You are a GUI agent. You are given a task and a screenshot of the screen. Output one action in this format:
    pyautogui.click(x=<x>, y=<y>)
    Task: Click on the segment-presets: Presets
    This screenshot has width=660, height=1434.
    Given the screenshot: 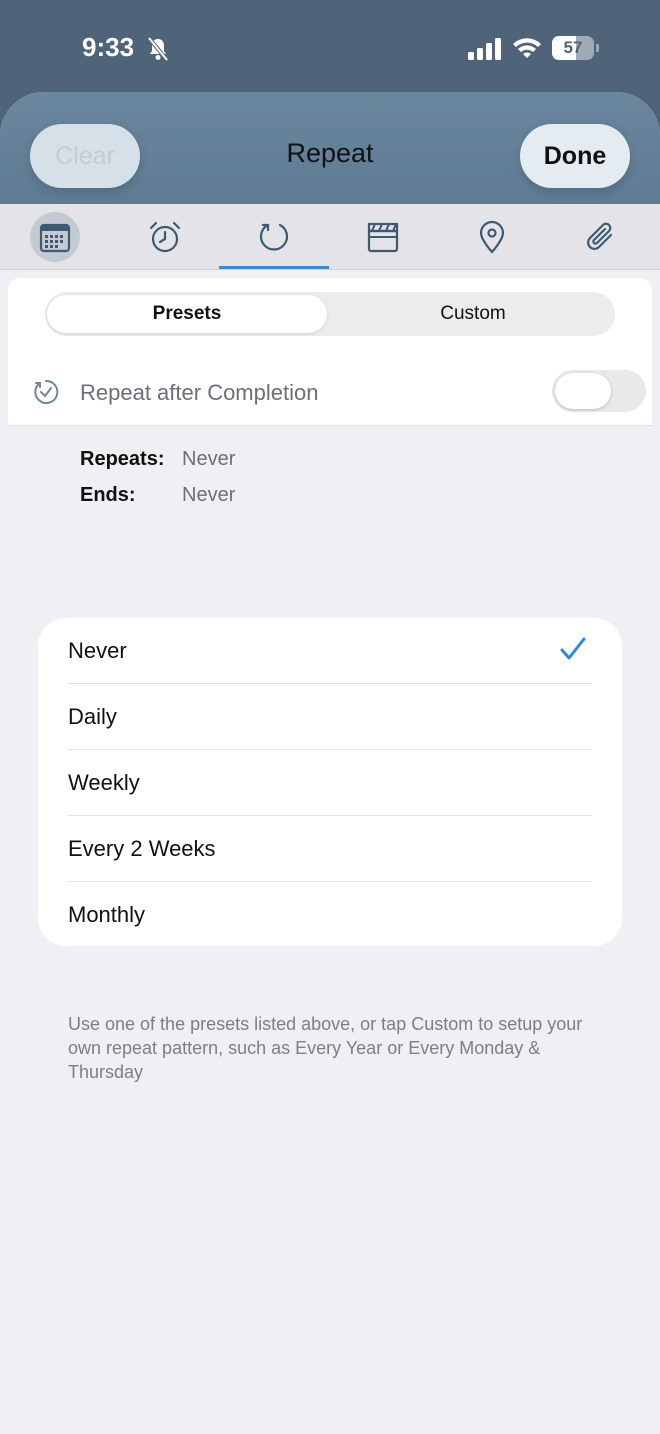 What is the action you would take?
    pyautogui.click(x=187, y=314)
    